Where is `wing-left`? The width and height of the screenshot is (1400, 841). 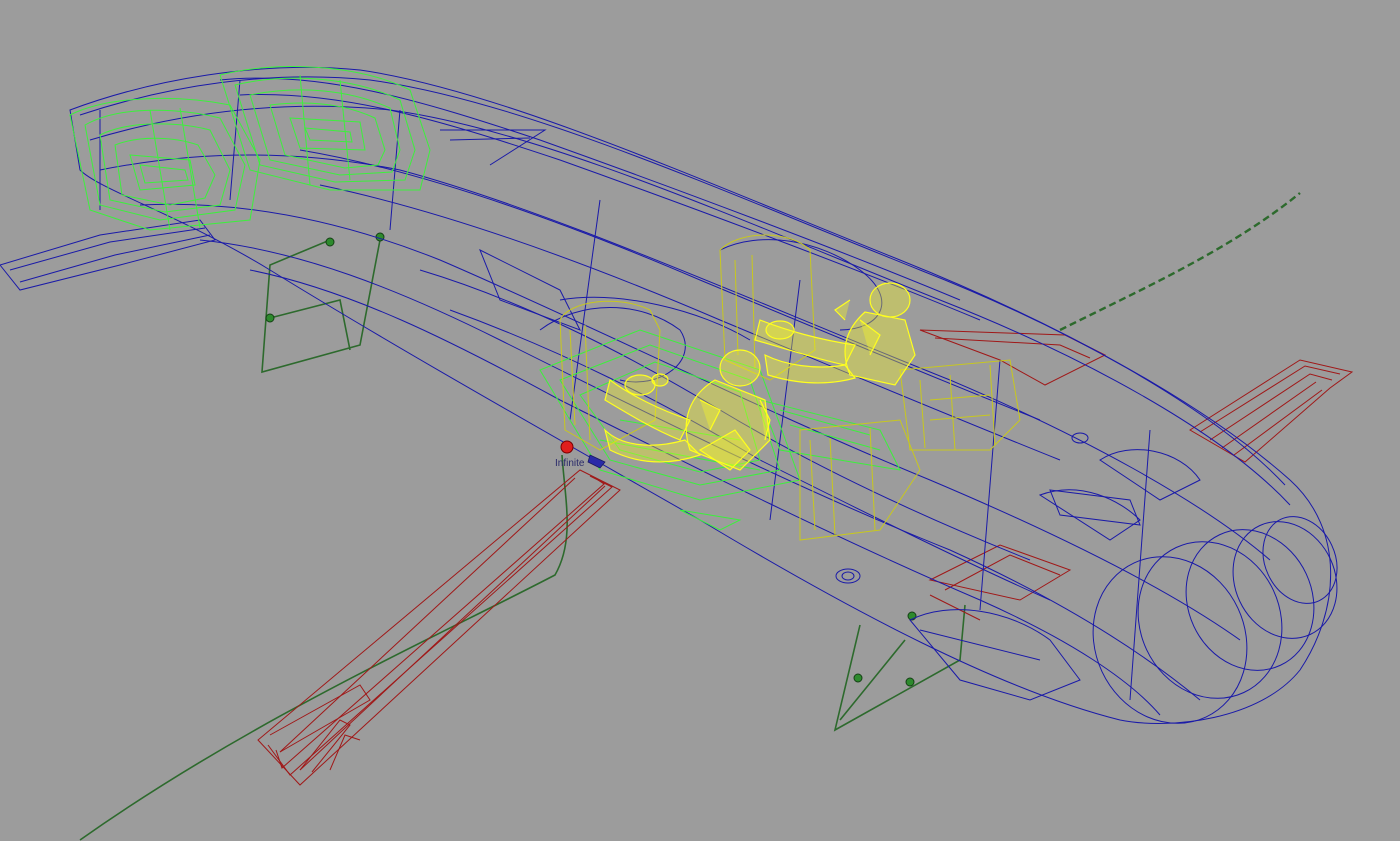 wing-left is located at coordinates (439, 627).